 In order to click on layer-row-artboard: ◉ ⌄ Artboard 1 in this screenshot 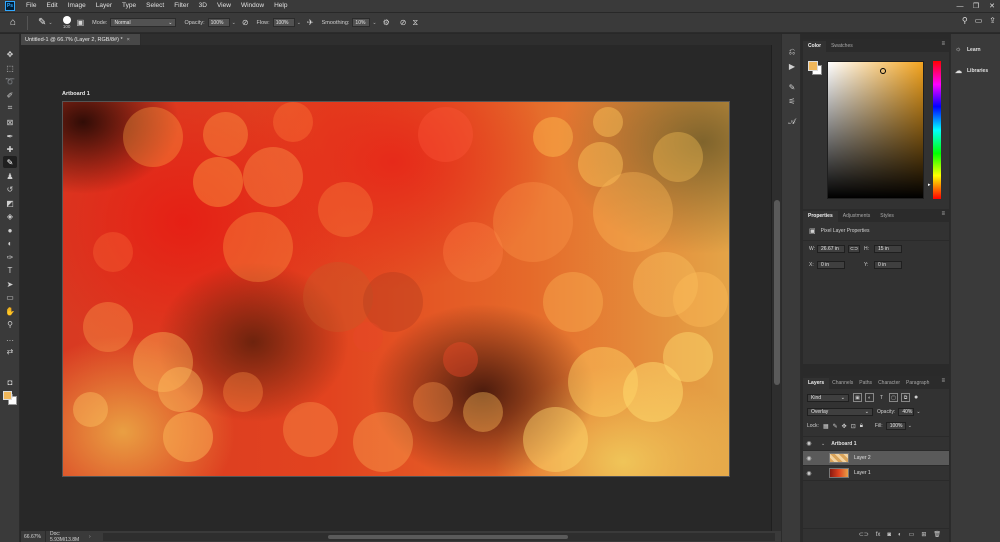, I will do `click(876, 443)`.